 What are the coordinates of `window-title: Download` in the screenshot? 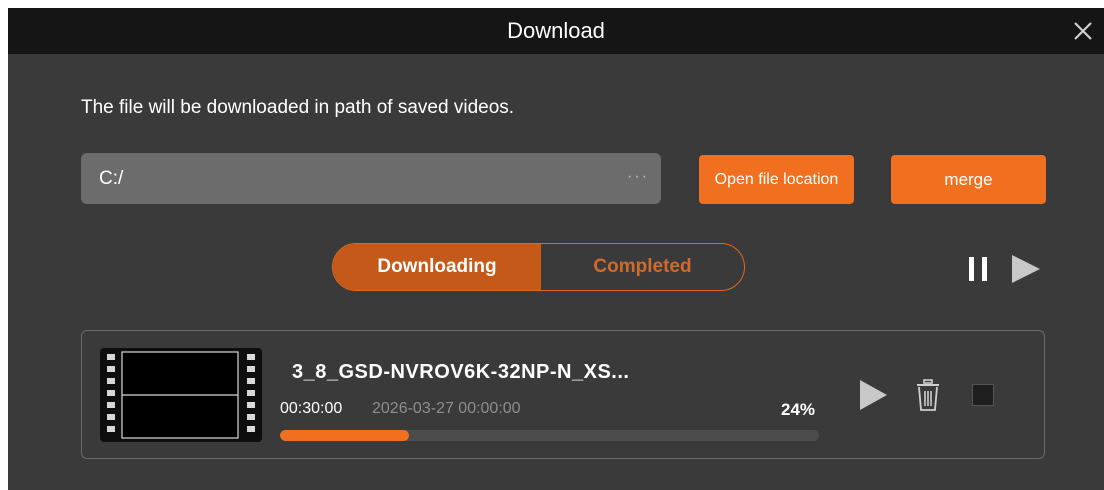 It's located at (556, 30).